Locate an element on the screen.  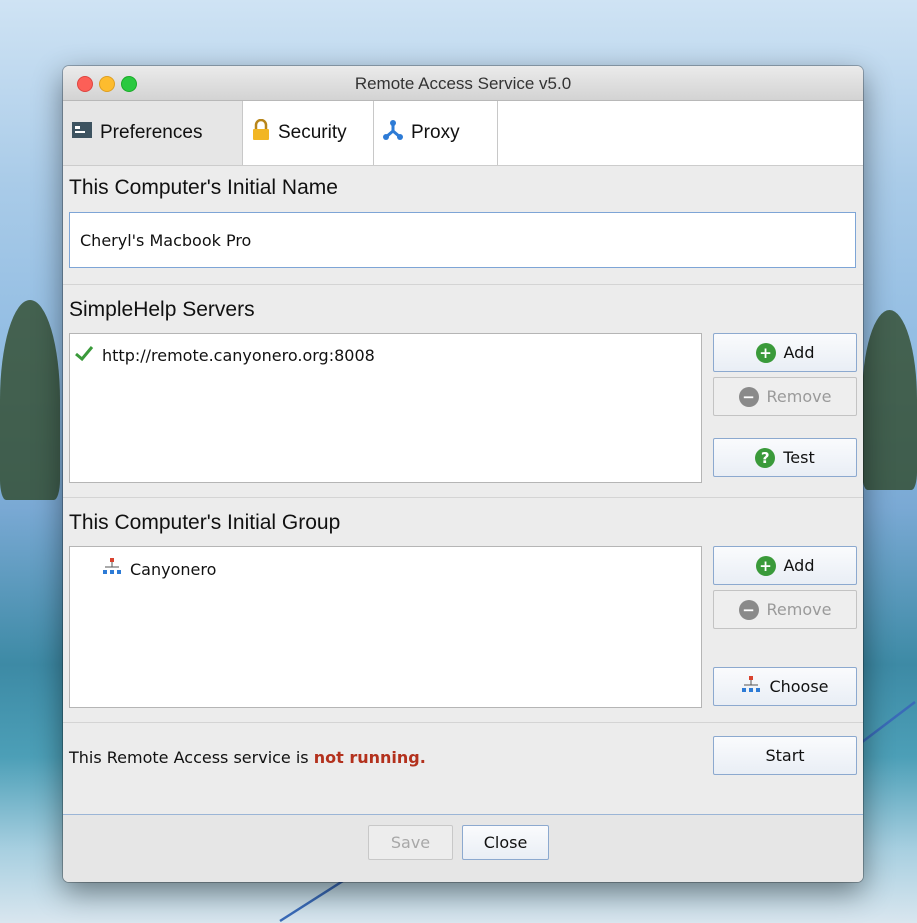
lock-icon is located at coordinates (261, 132).